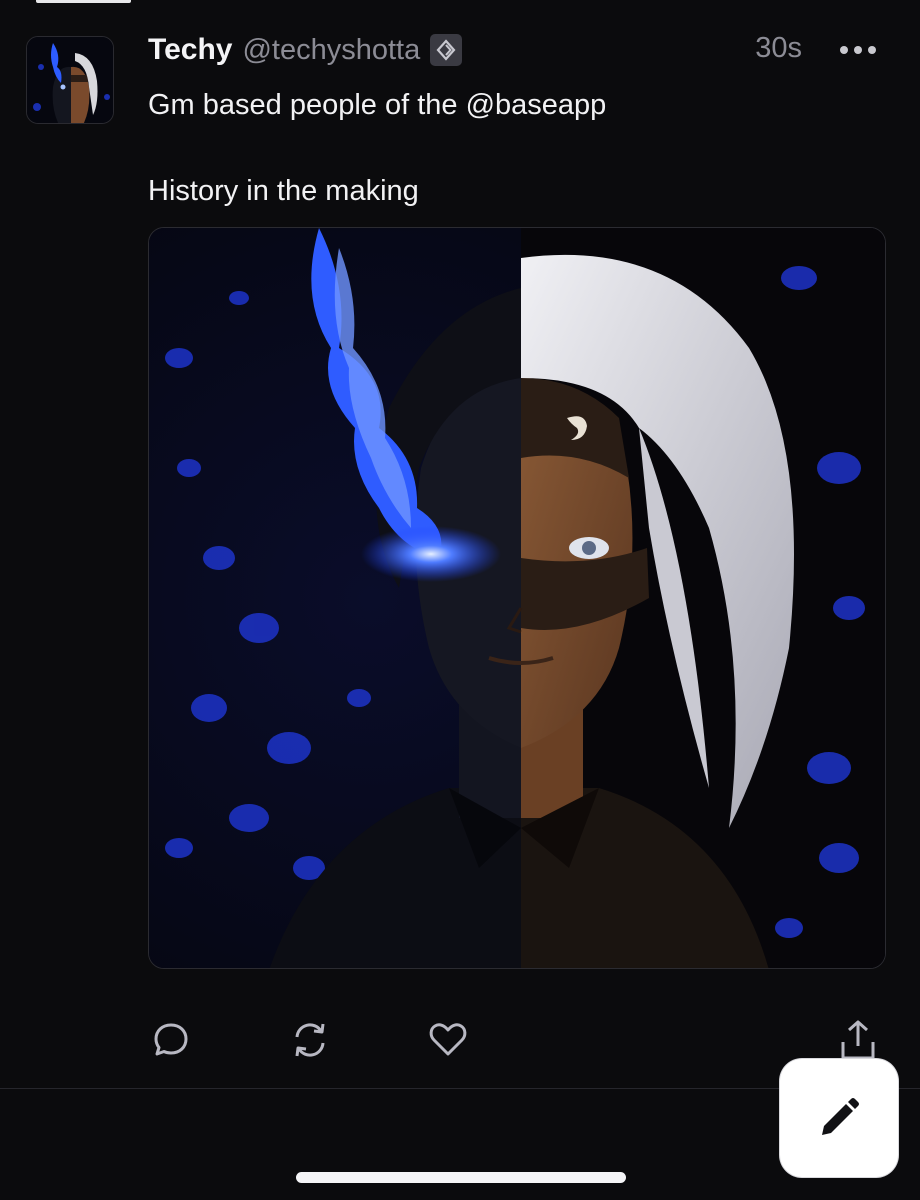 This screenshot has height=1200, width=920. Describe the element at coordinates (461, 1177) in the screenshot. I see `home-indicator` at that location.